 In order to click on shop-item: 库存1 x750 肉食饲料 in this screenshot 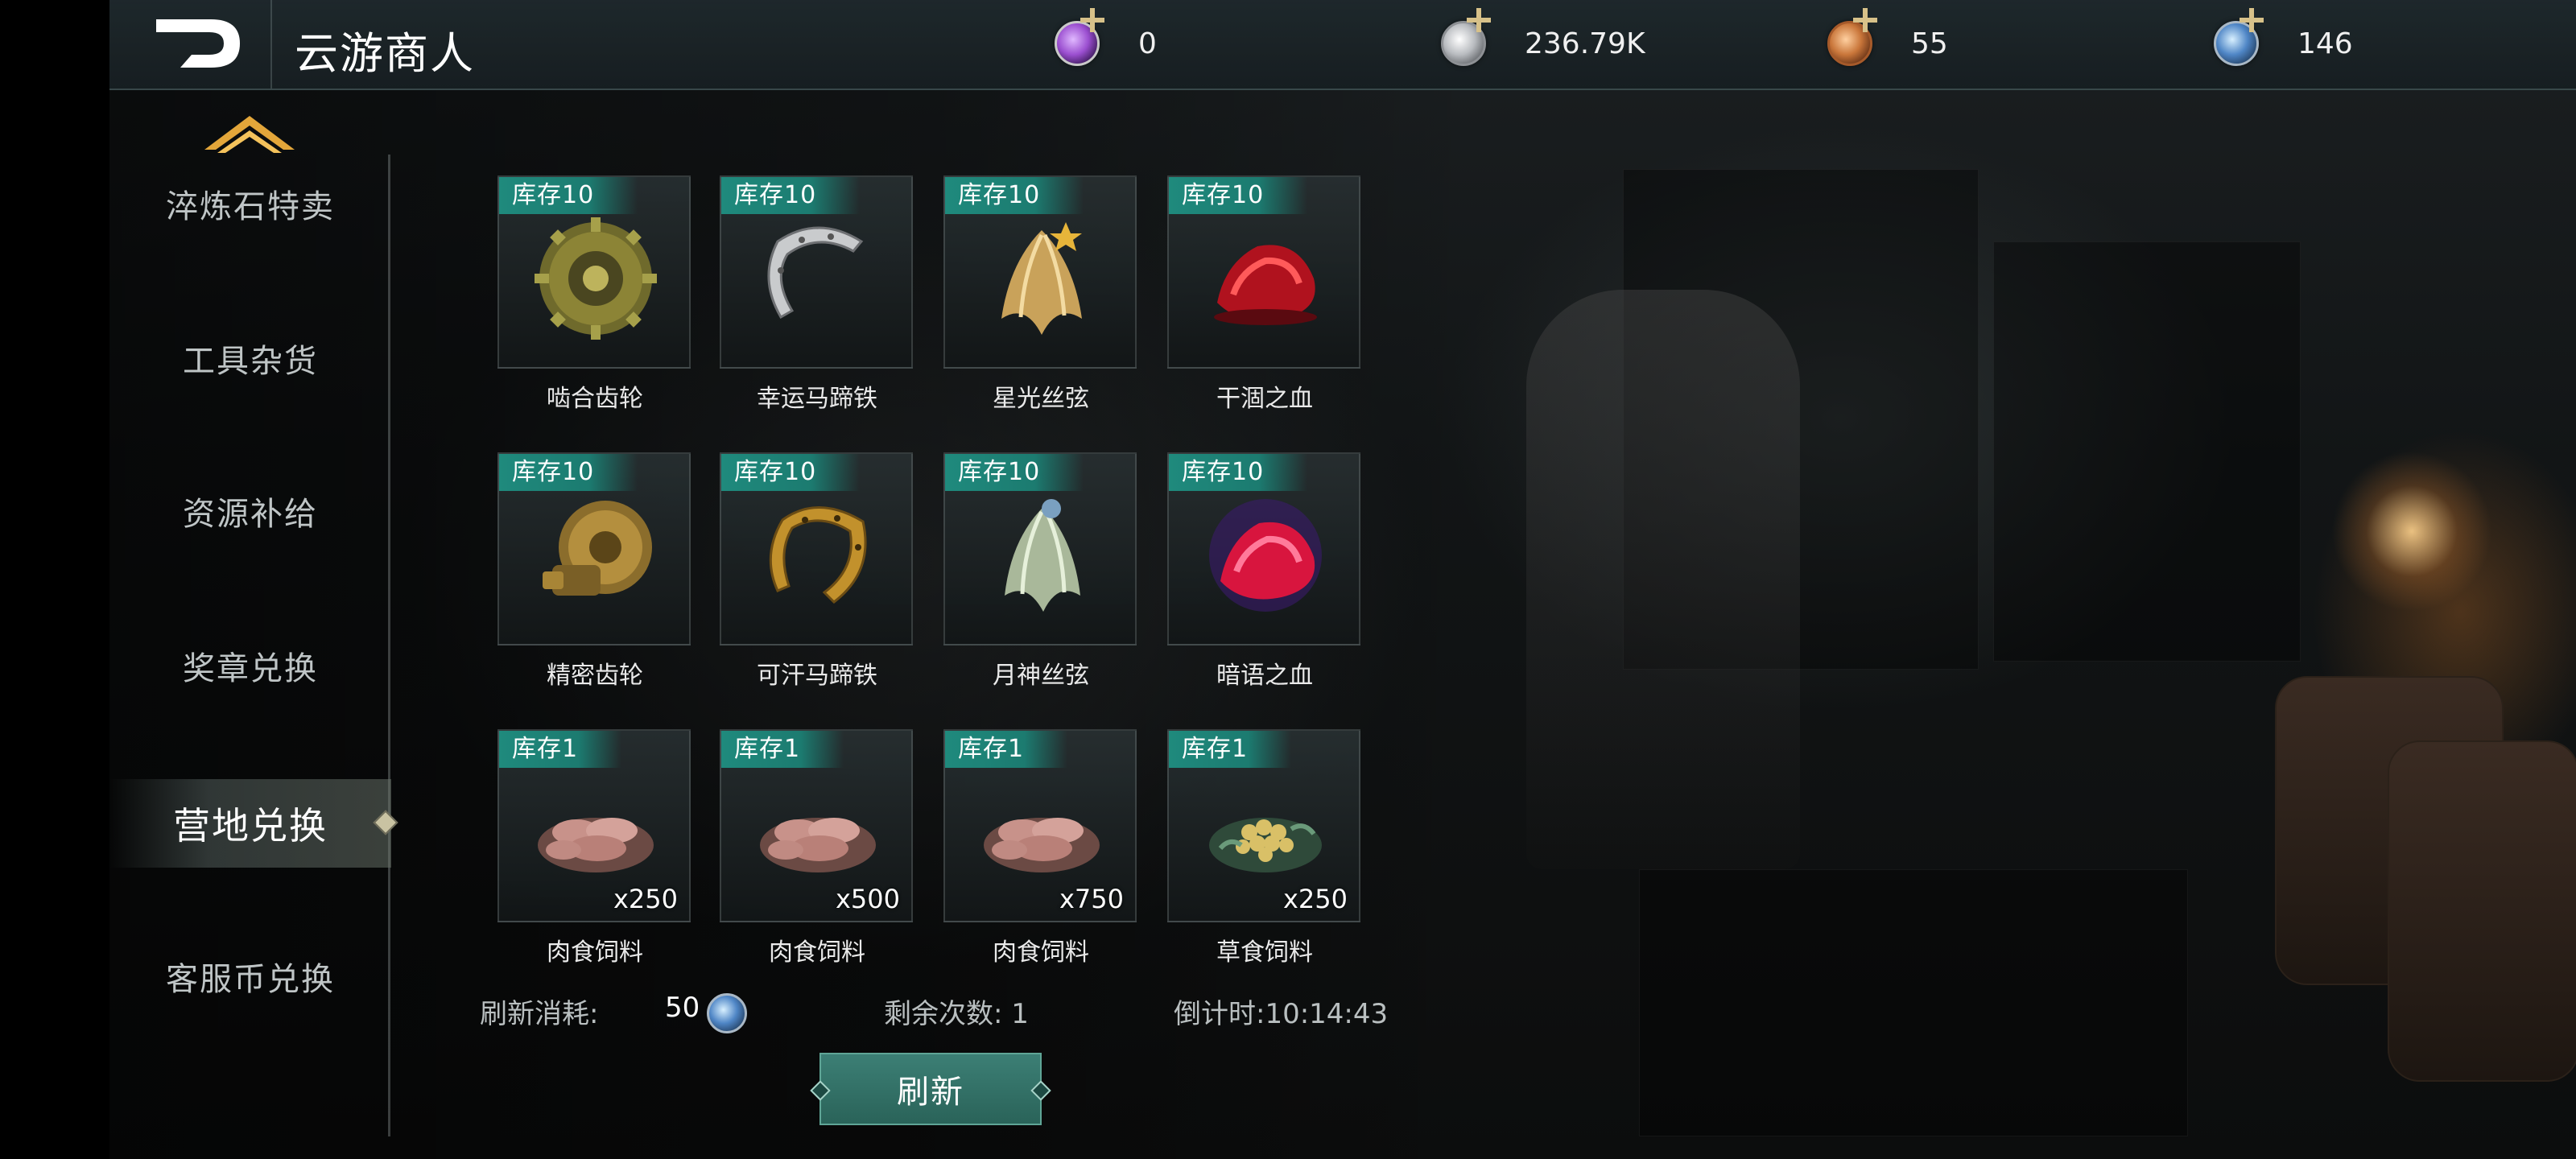, I will do `click(1040, 848)`.